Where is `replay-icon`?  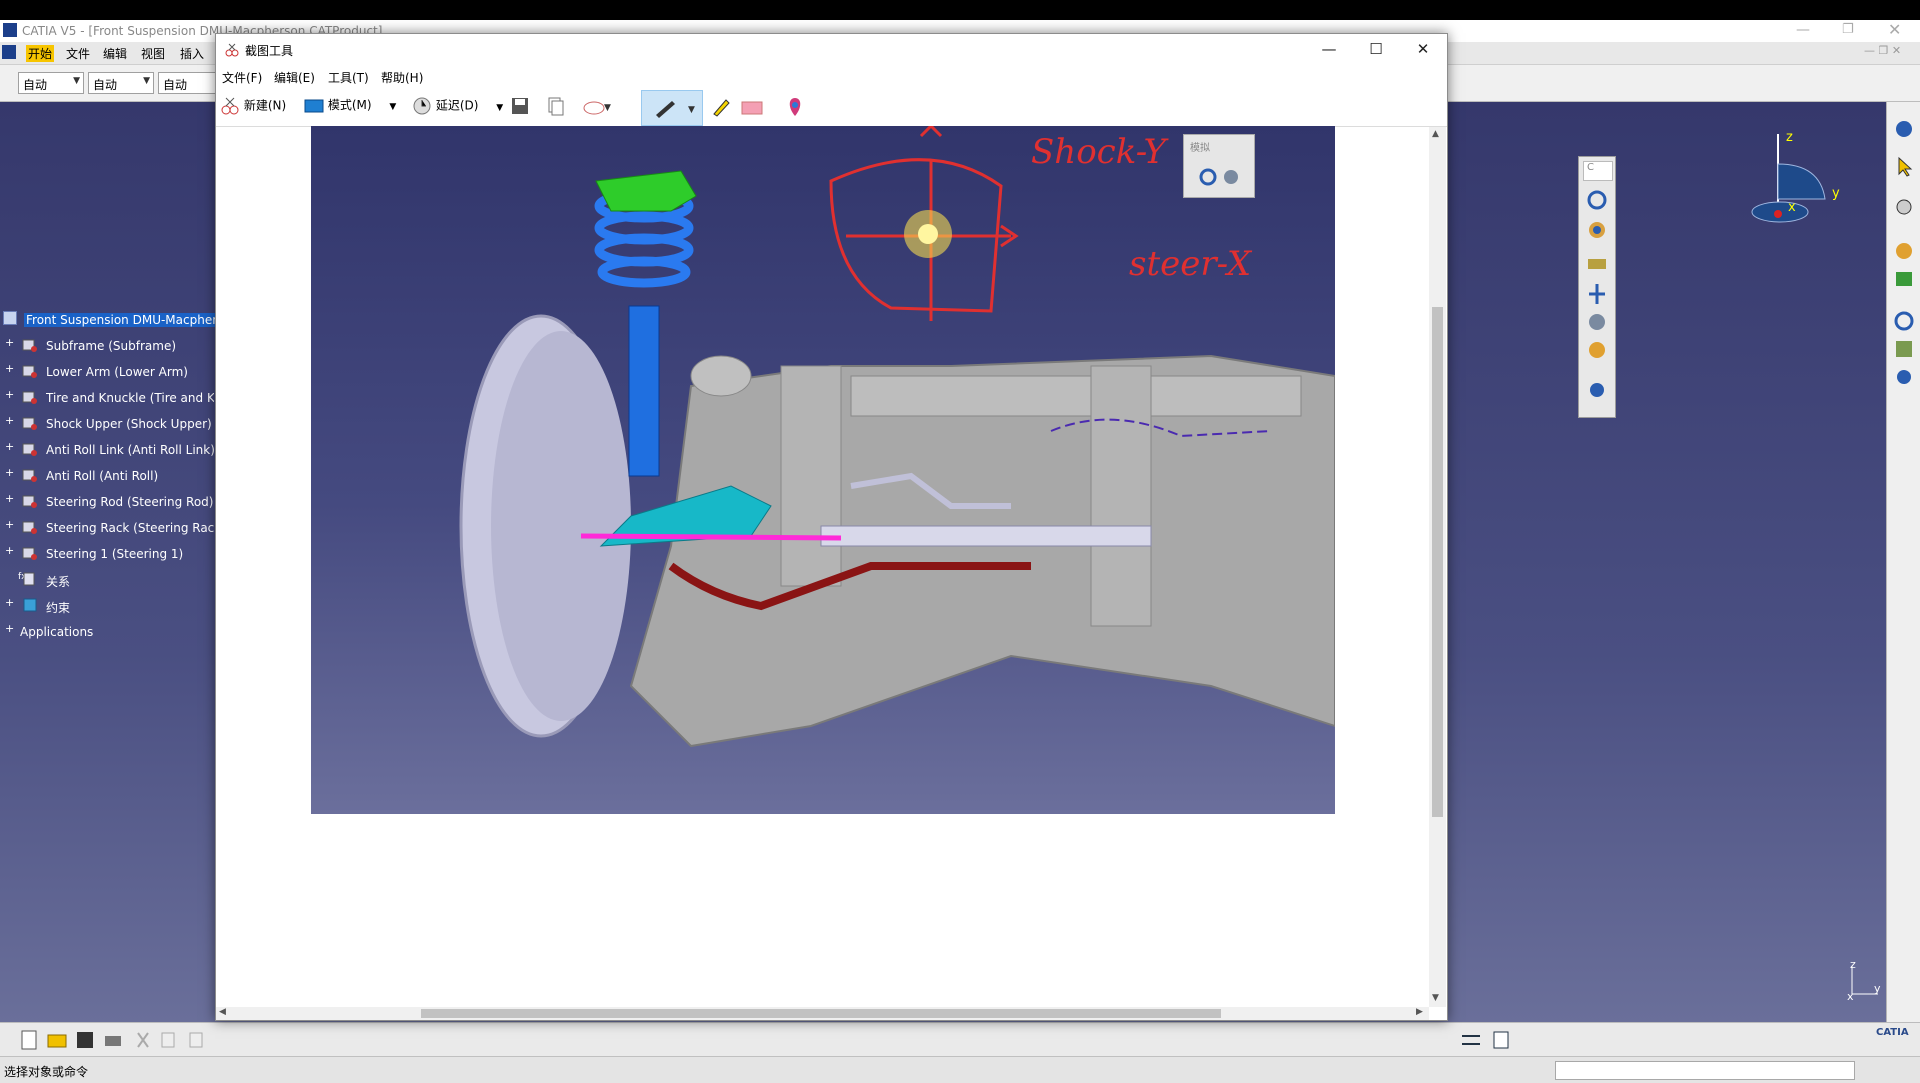 replay-icon is located at coordinates (1597, 322).